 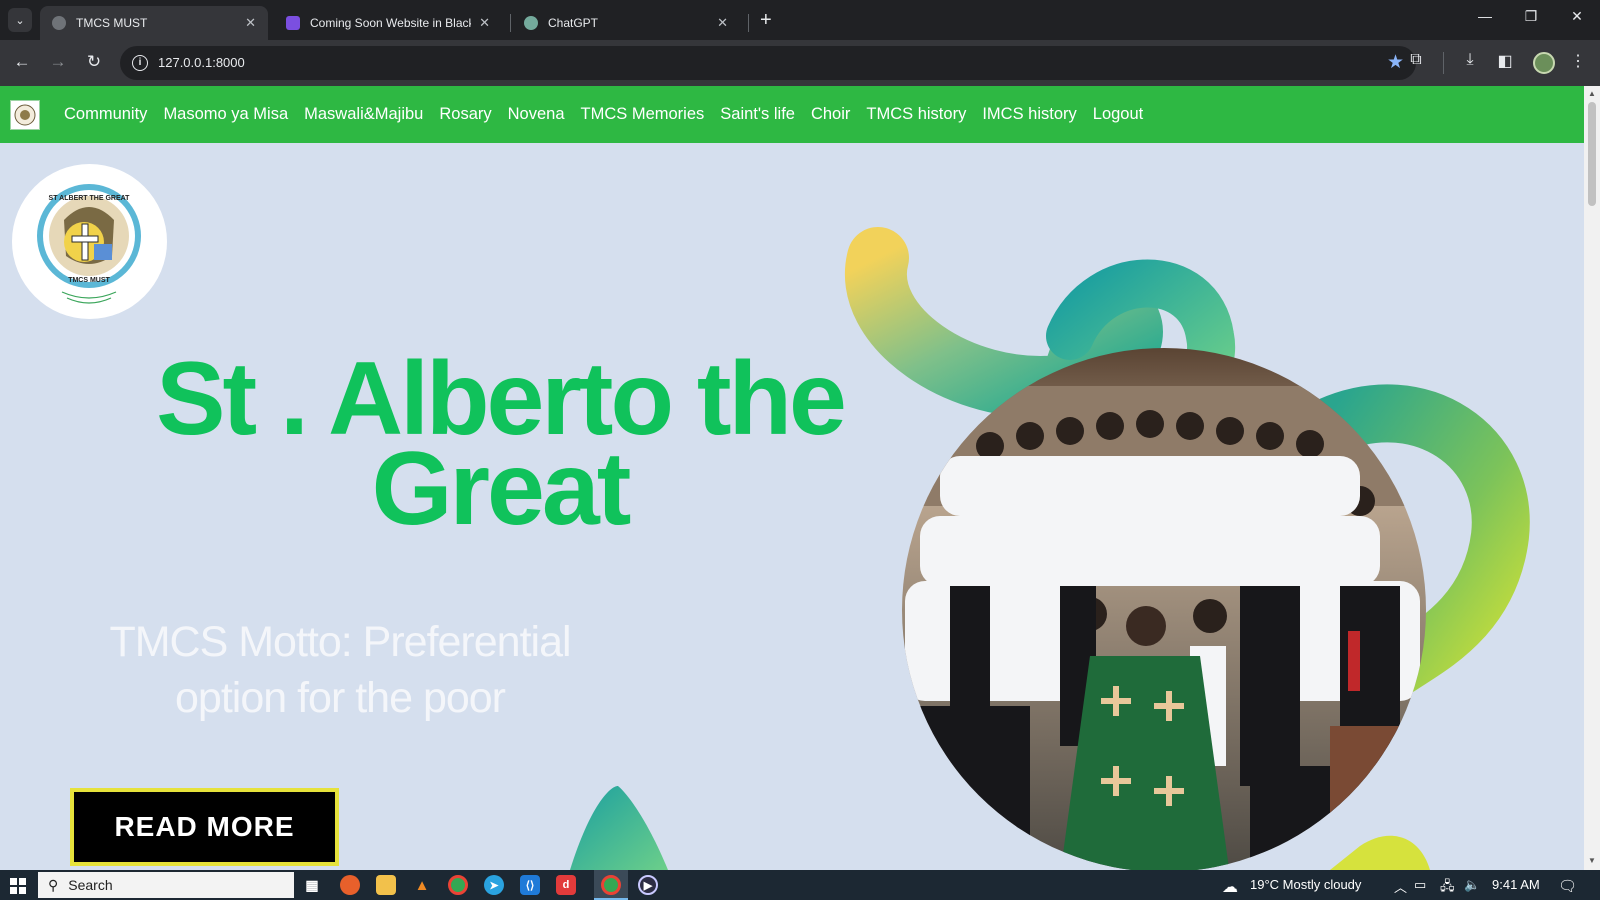 I want to click on tmcs-logo-icon, so click(x=25, y=115).